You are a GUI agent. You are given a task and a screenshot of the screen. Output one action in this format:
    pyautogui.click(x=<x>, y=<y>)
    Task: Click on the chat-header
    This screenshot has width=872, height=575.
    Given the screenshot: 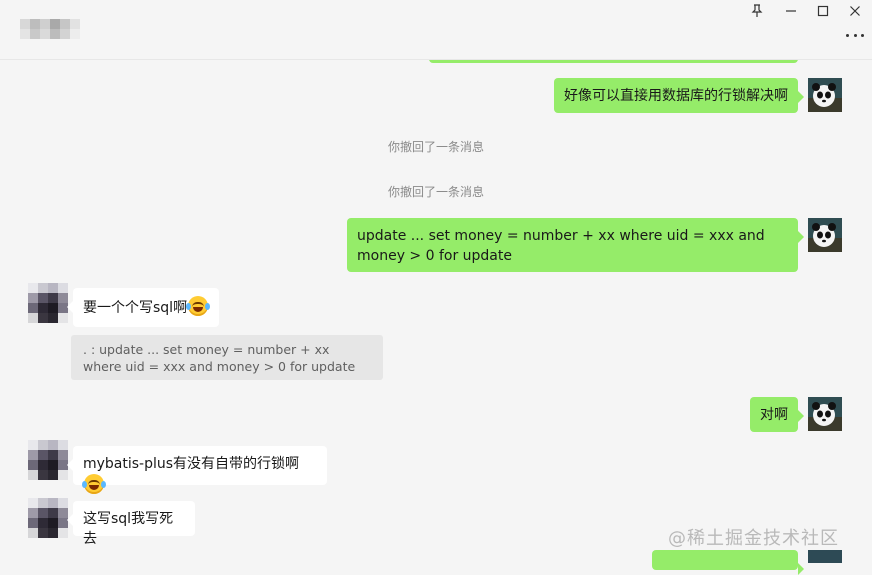 What is the action you would take?
    pyautogui.click(x=436, y=30)
    